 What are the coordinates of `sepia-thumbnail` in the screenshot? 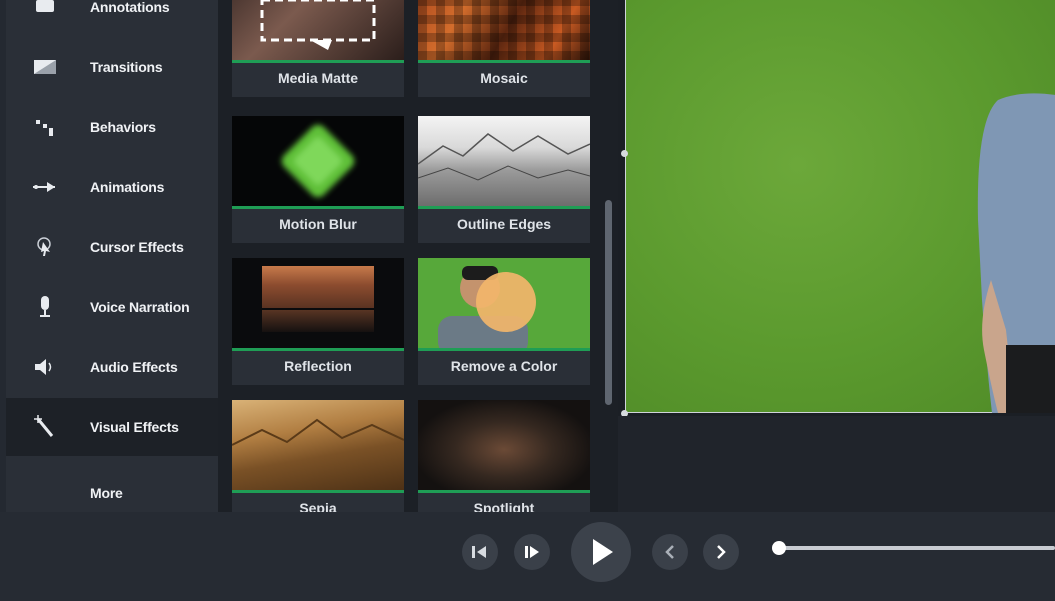 It's located at (318, 446).